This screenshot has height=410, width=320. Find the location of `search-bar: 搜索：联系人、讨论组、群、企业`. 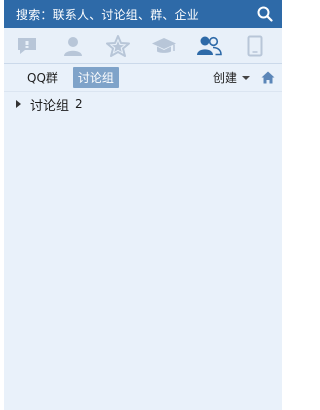

search-bar: 搜索：联系人、讨论组、群、企业 is located at coordinates (143, 14).